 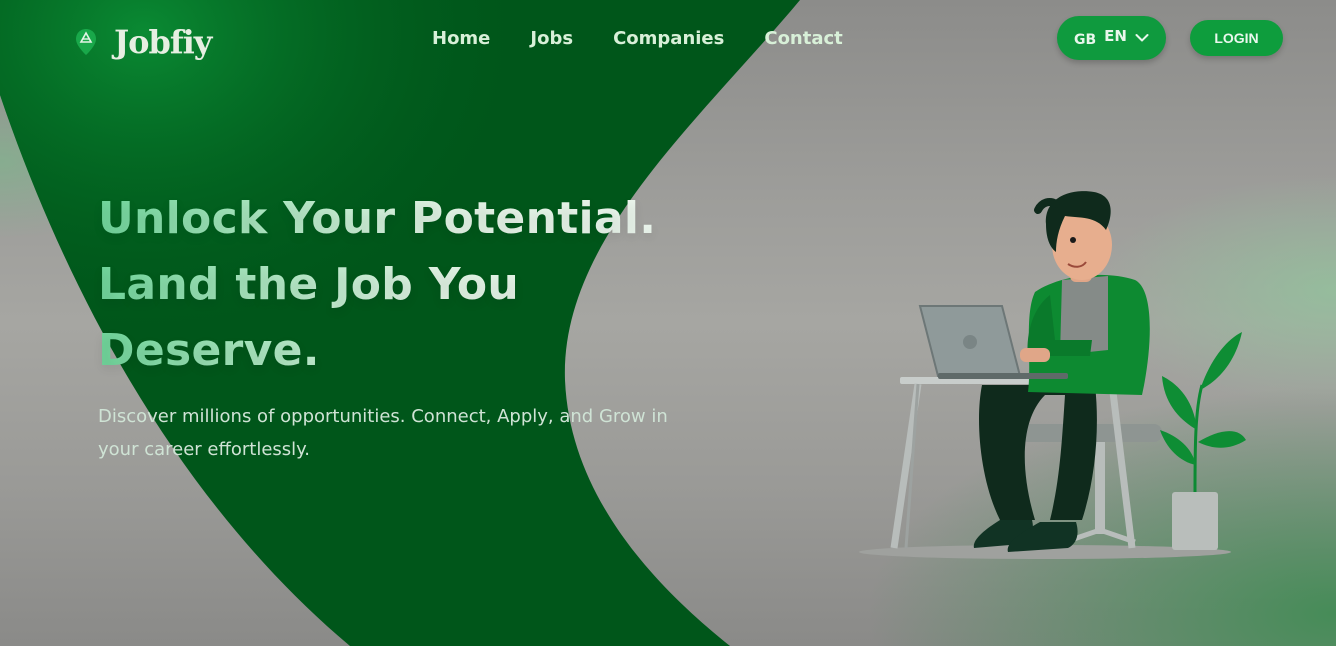 I want to click on hero-title-line: Land the Job You, so click(x=308, y=284).